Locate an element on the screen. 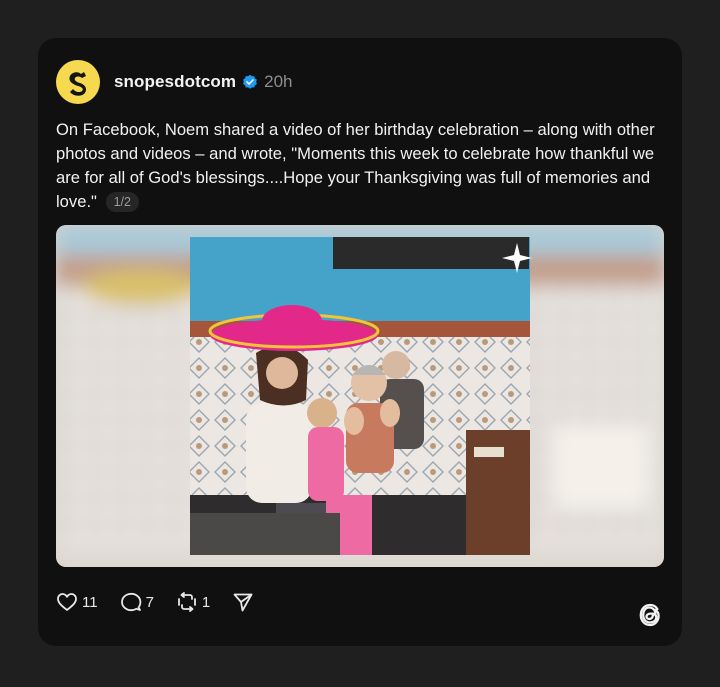  threads-logo-icon is located at coordinates (650, 615).